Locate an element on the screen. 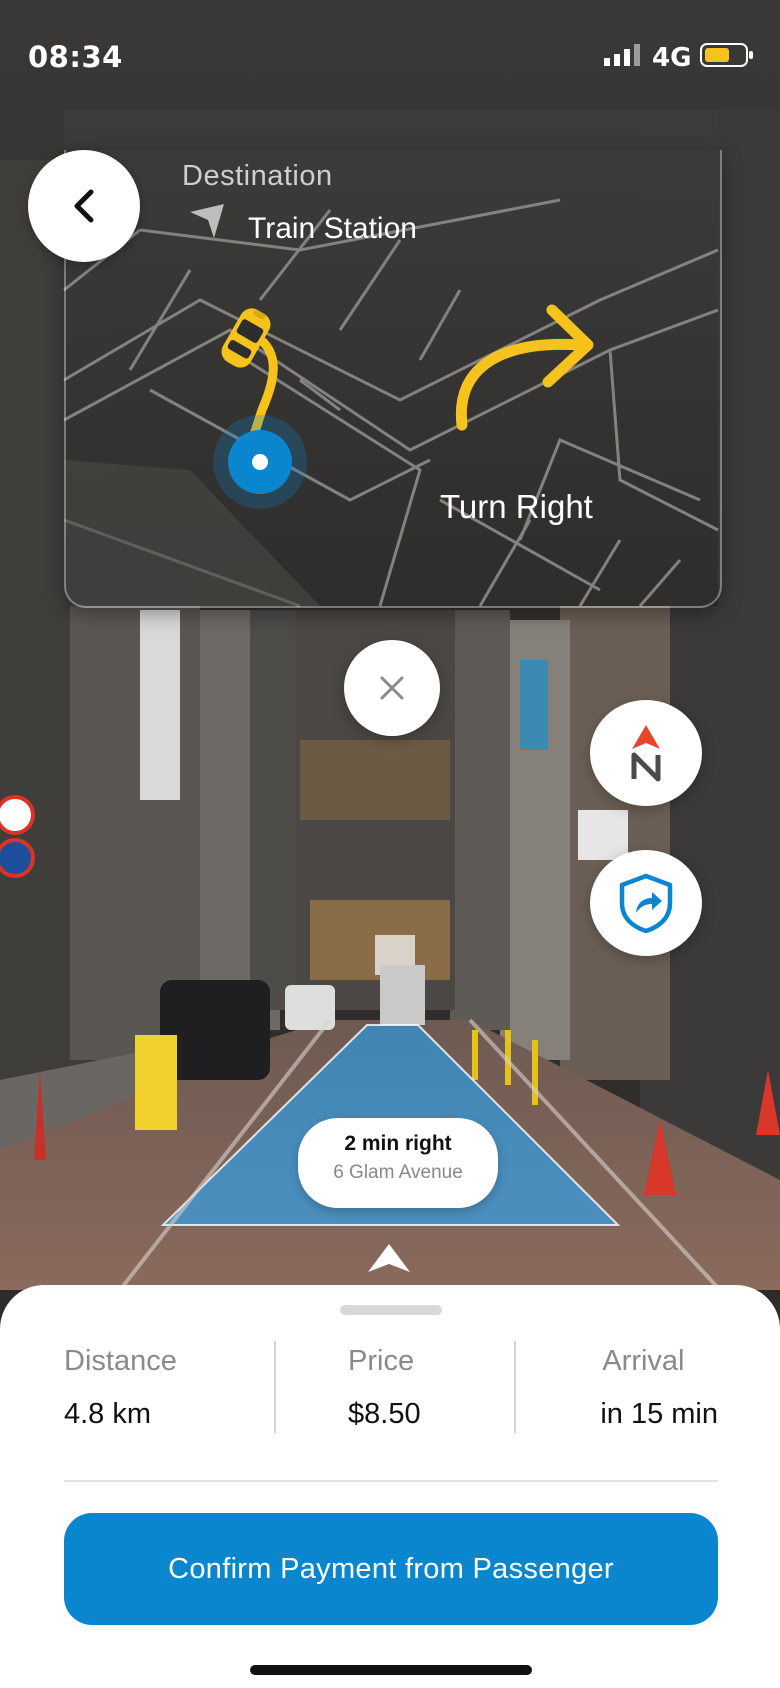  battery-icon is located at coordinates (726, 55).